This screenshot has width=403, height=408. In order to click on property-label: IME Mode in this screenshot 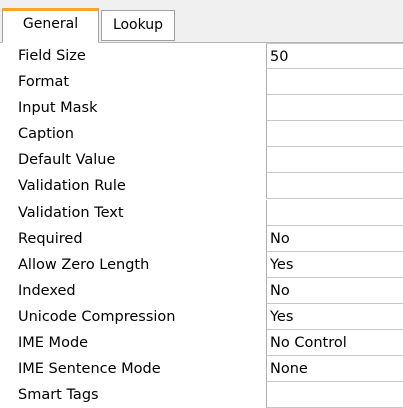, I will do `click(53, 343)`.